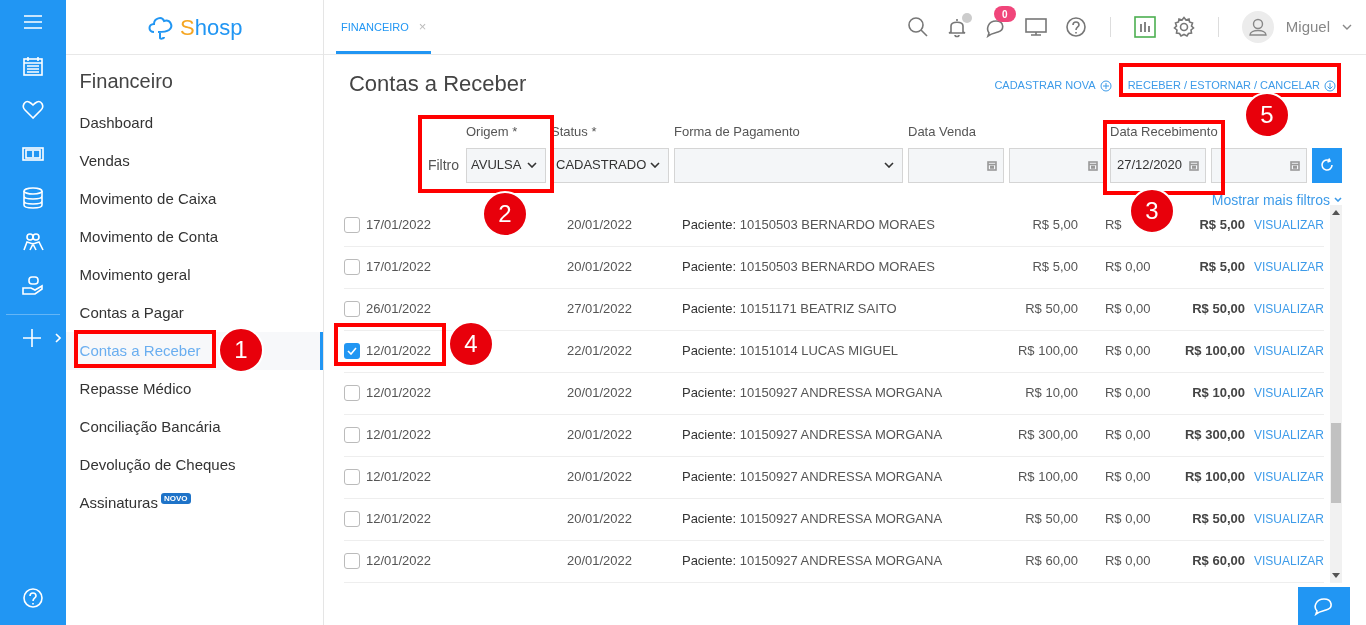 This screenshot has width=1366, height=625. I want to click on sidebar-item: Contas a Pagar, so click(131, 313).